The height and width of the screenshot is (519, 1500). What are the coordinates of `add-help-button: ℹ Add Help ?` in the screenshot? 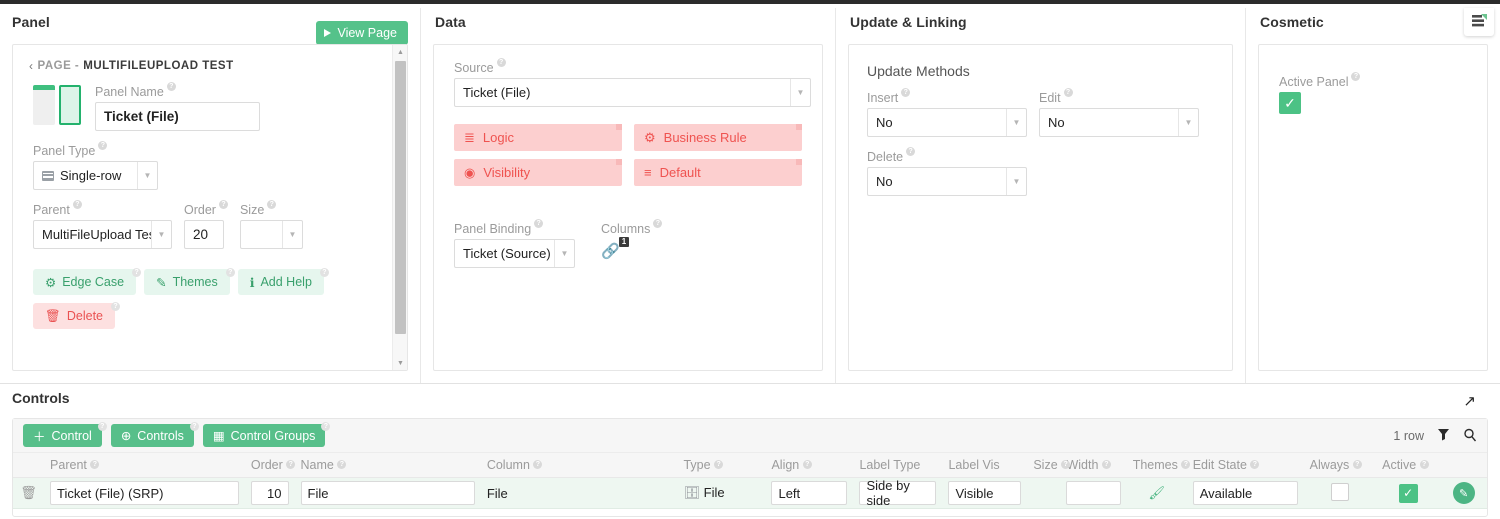 It's located at (283, 281).